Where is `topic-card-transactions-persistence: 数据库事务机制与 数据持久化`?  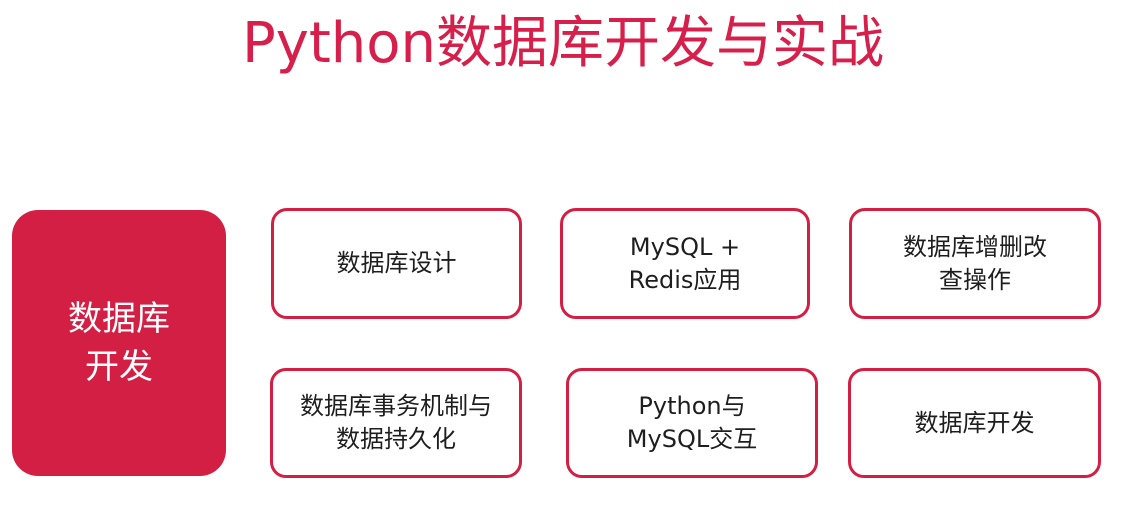
topic-card-transactions-persistence: 数据库事务机制与 数据持久化 is located at coordinates (396, 423).